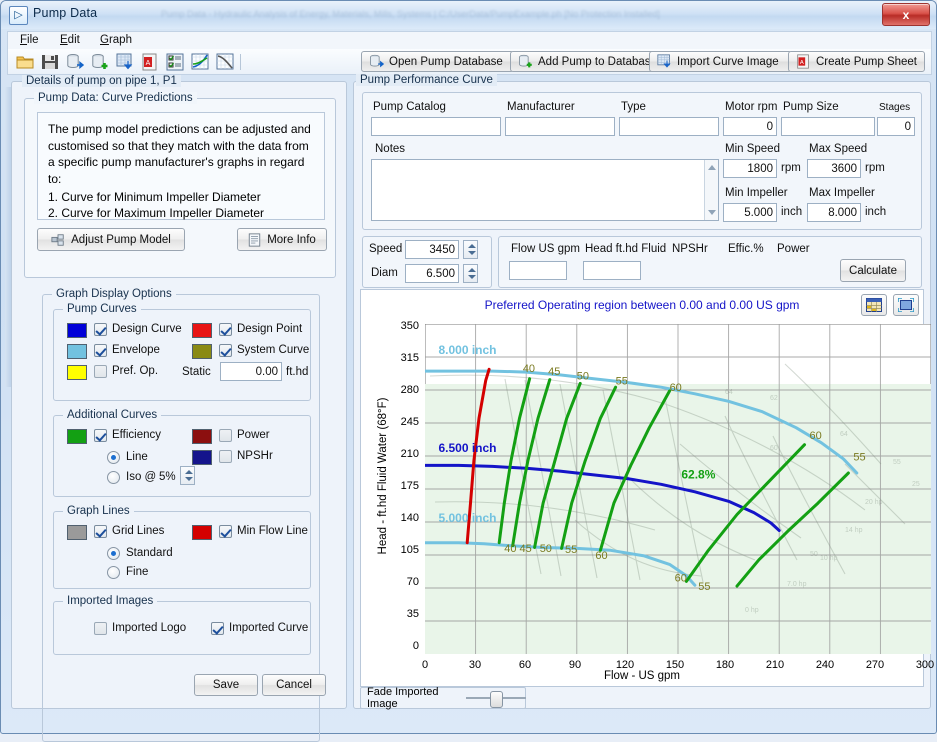  I want to click on y-tick-280: 280, so click(409, 390).